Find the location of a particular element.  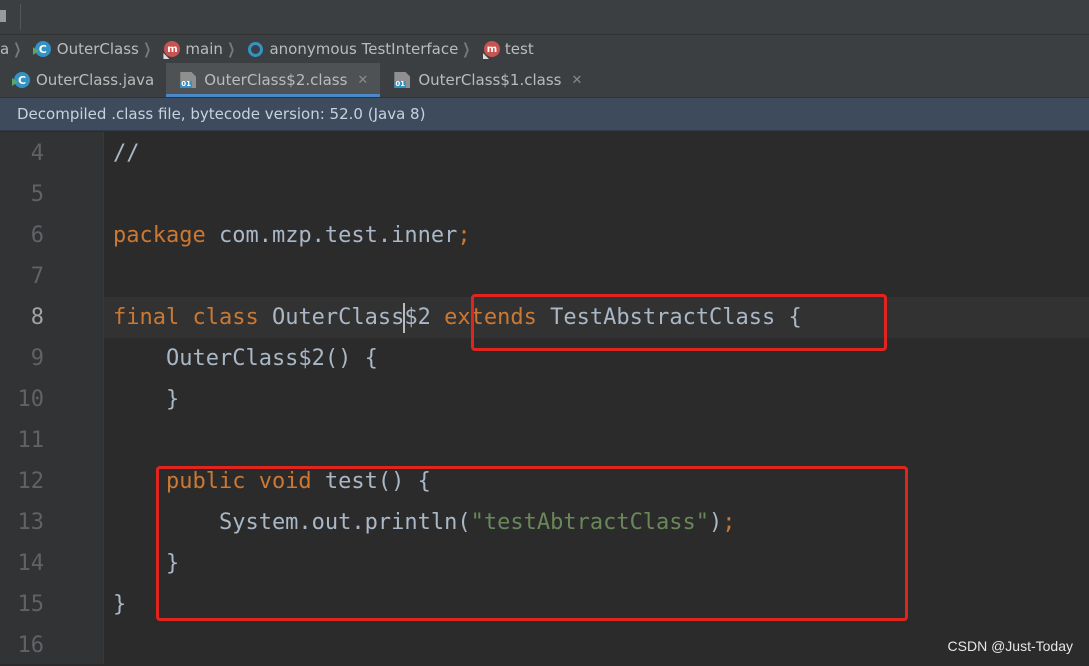

breadcrumb-item-anonymous-testinterface: anonymous TestInterface ❯ is located at coordinates (362, 49).